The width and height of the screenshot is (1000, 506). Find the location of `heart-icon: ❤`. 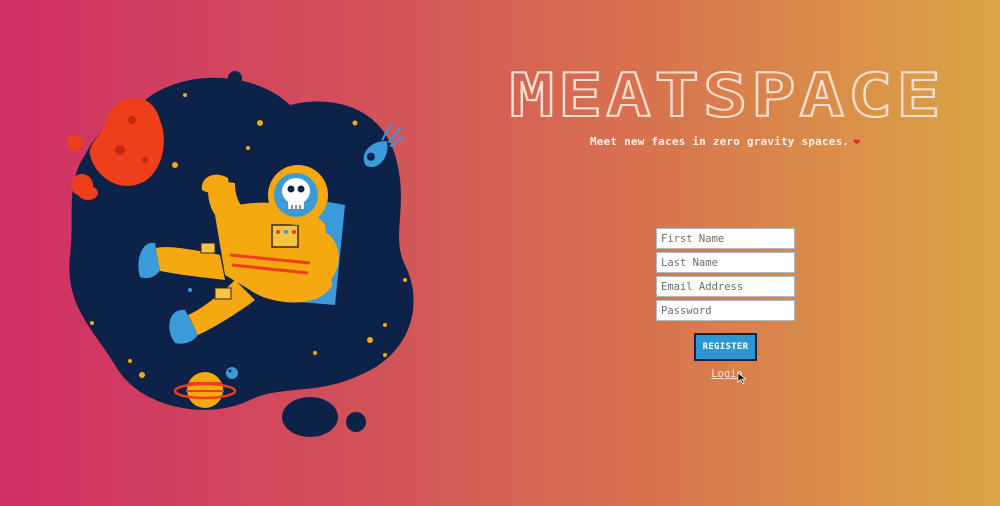

heart-icon: ❤ is located at coordinates (857, 141).